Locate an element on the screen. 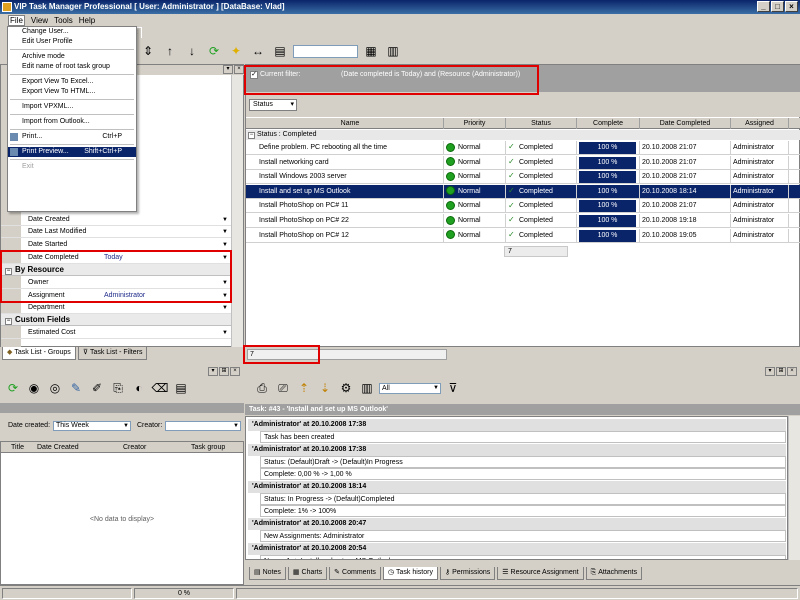  reply-icon: ⎘ is located at coordinates (118, 388).